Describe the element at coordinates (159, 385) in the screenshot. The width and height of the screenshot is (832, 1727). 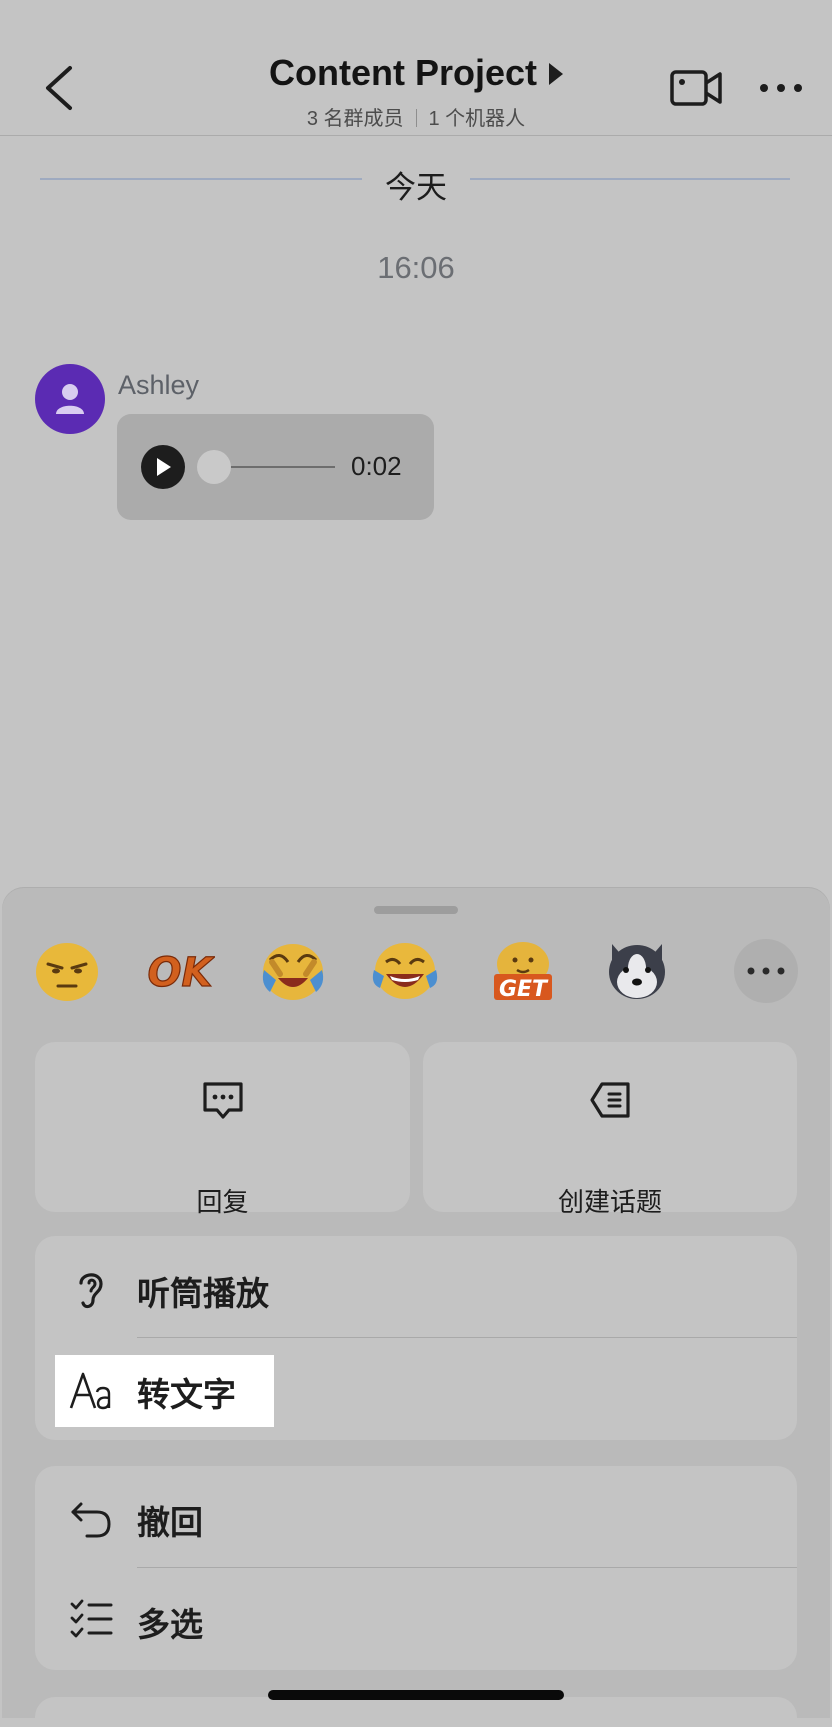
I see `sender-name: Ashley` at that location.